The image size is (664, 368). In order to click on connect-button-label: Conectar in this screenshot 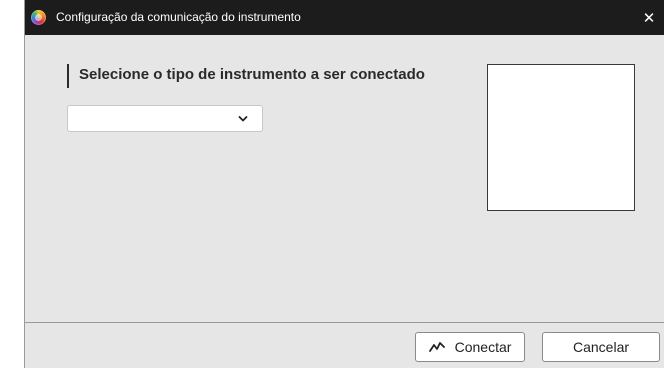, I will do `click(483, 347)`.